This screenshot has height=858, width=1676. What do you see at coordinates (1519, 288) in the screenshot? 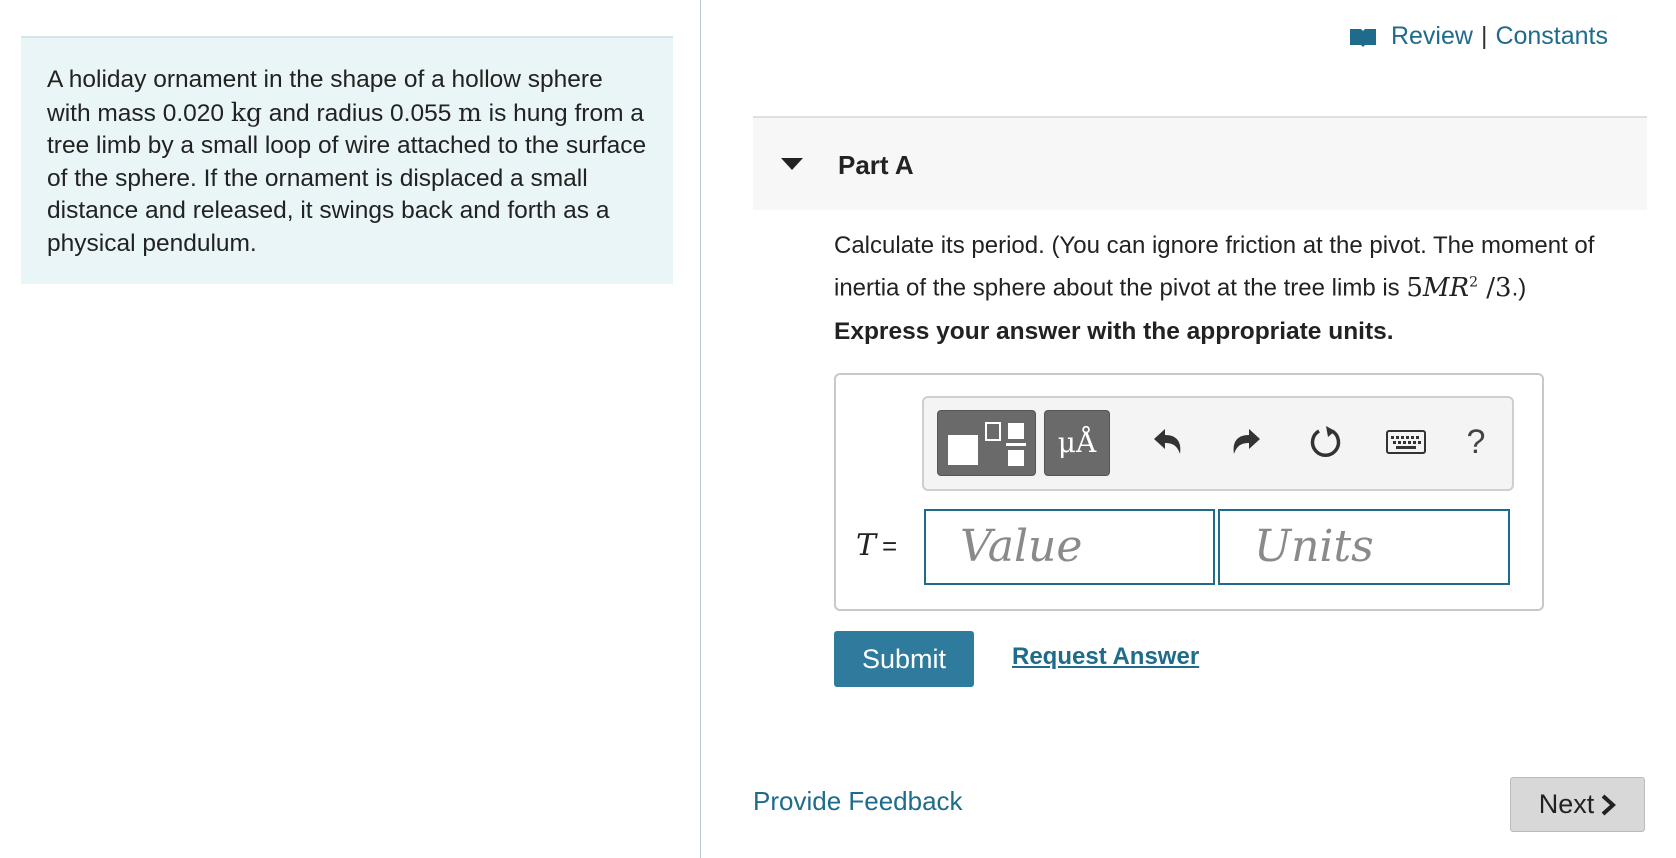
I see `question-end: .)` at bounding box center [1519, 288].